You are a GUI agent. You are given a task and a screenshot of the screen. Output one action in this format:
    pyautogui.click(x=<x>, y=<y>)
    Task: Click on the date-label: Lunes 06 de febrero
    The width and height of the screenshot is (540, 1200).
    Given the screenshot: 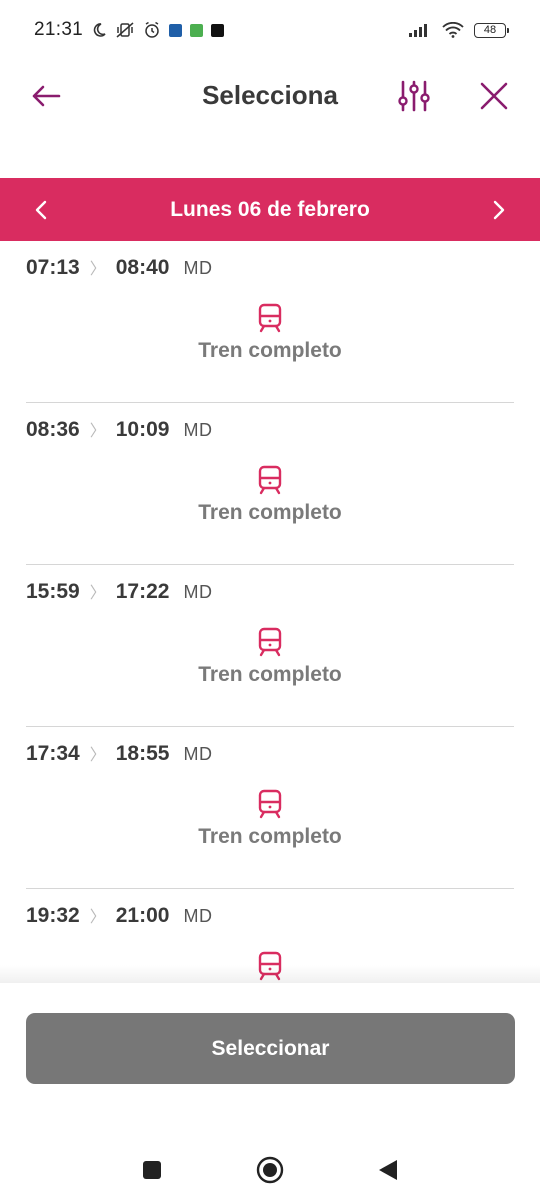 What is the action you would take?
    pyautogui.click(x=270, y=209)
    